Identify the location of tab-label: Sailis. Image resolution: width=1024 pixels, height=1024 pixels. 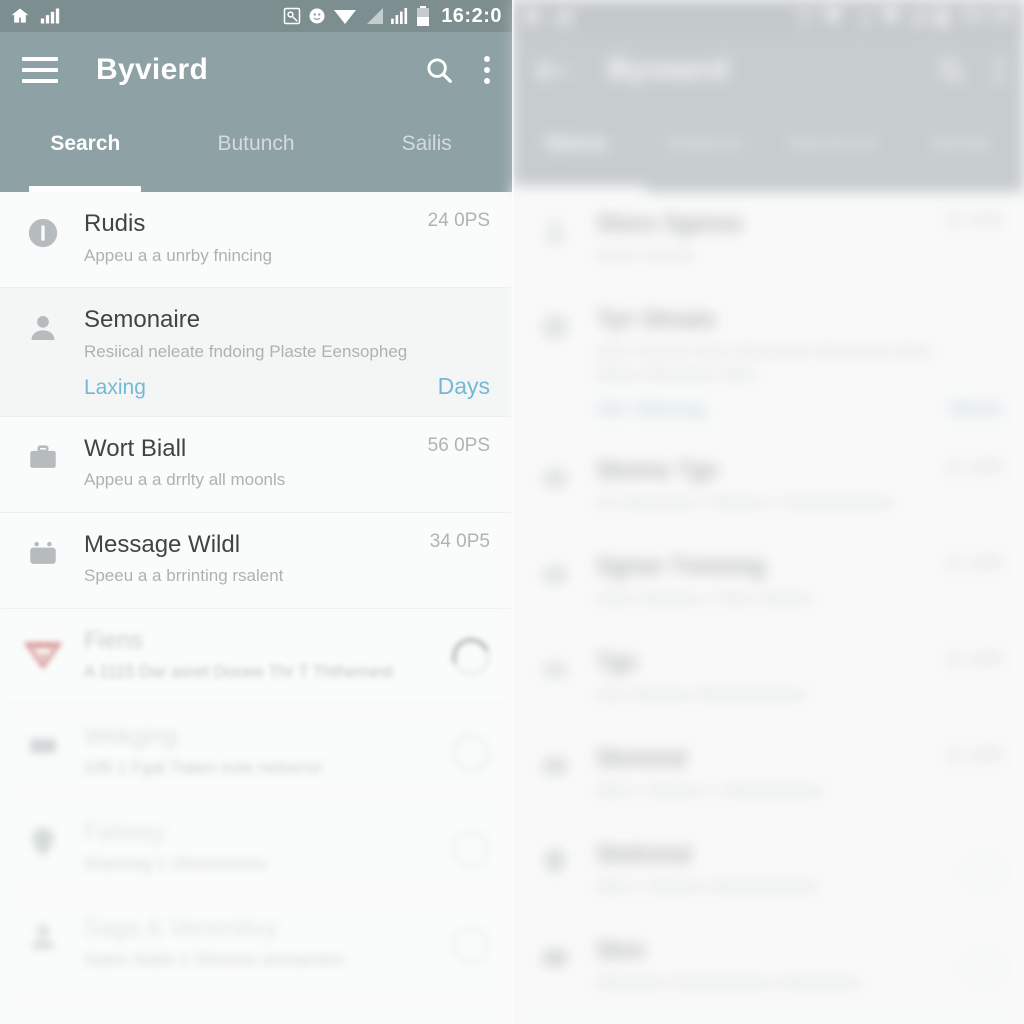
(426, 143).